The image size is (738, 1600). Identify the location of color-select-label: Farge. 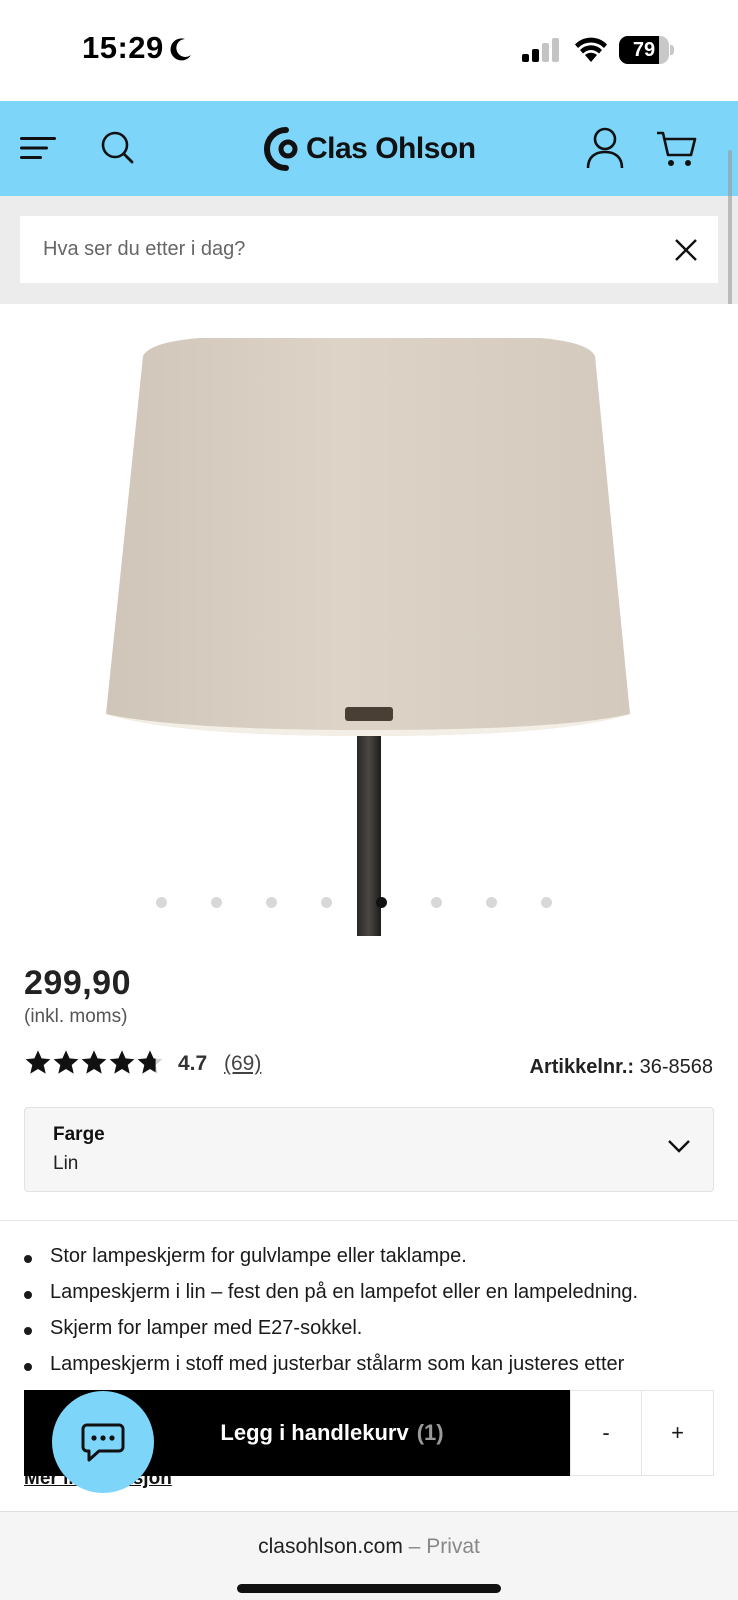
(79, 1134).